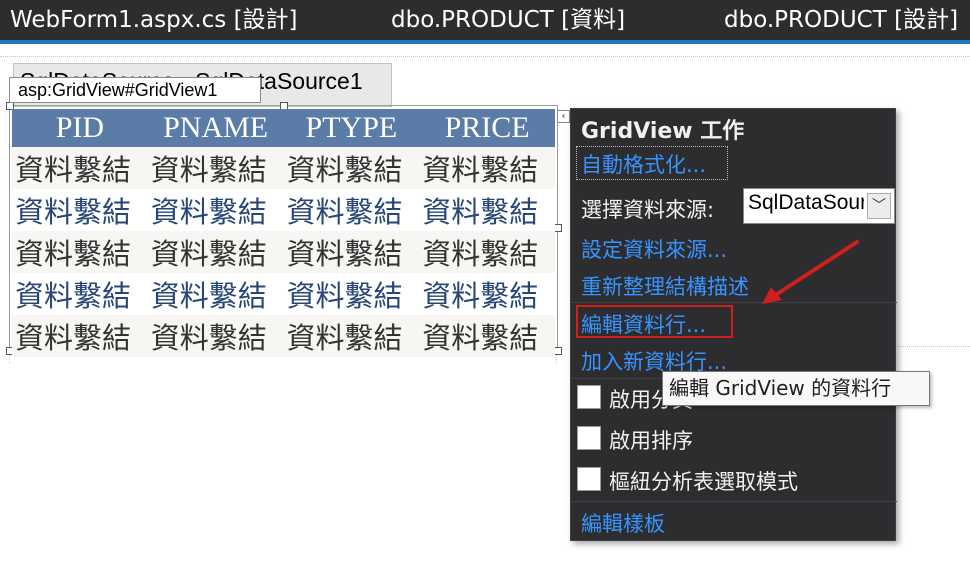 The image size is (970, 586). I want to click on panel-title: GridView 工作, so click(663, 131).